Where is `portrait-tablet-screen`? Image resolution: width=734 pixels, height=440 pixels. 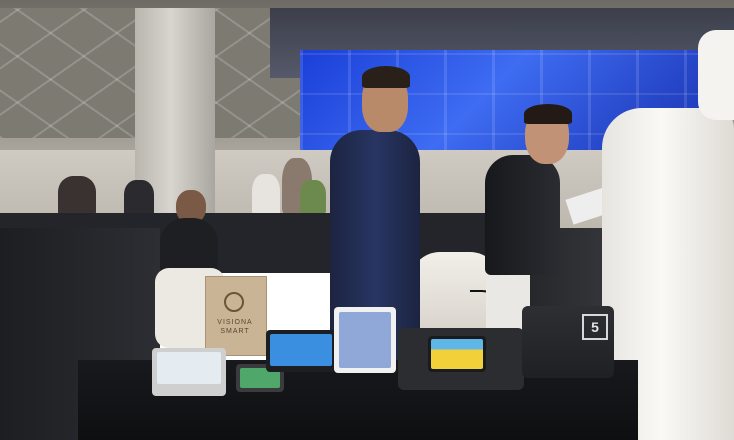
portrait-tablet-screen is located at coordinates (365, 340).